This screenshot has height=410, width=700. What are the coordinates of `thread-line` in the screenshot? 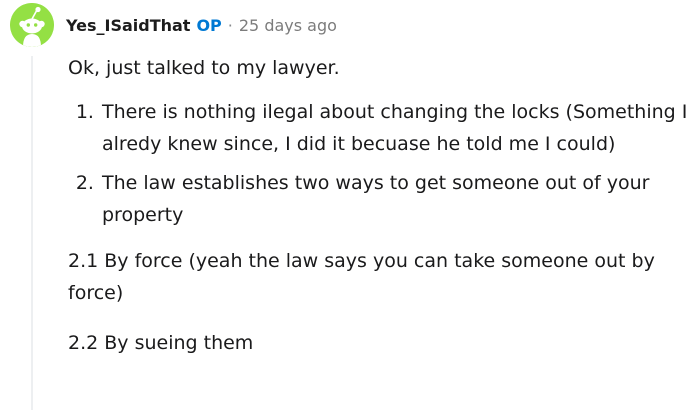 It's located at (32, 233).